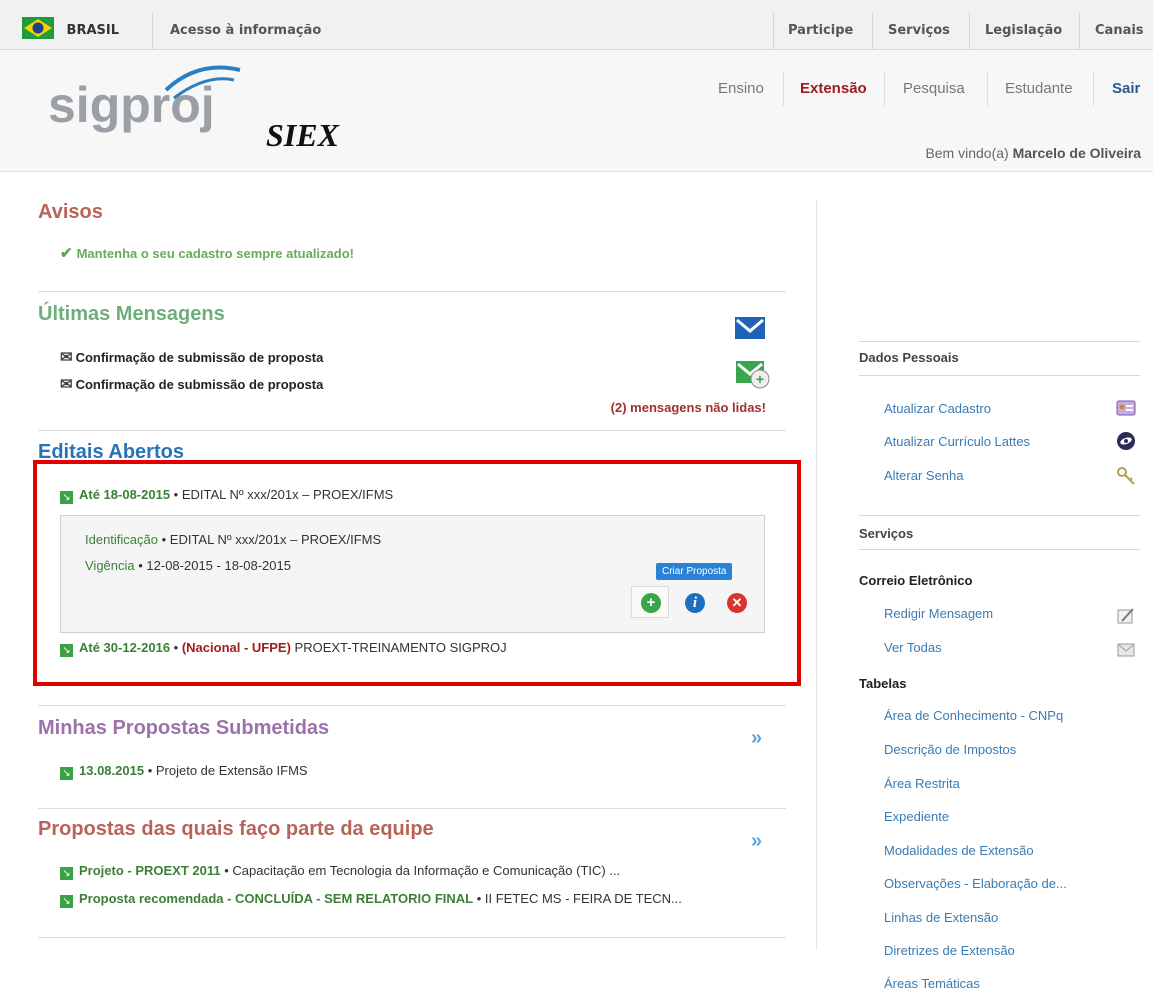 This screenshot has width=1153, height=994. I want to click on nav-pesquisa: Pesquisa, so click(934, 88).